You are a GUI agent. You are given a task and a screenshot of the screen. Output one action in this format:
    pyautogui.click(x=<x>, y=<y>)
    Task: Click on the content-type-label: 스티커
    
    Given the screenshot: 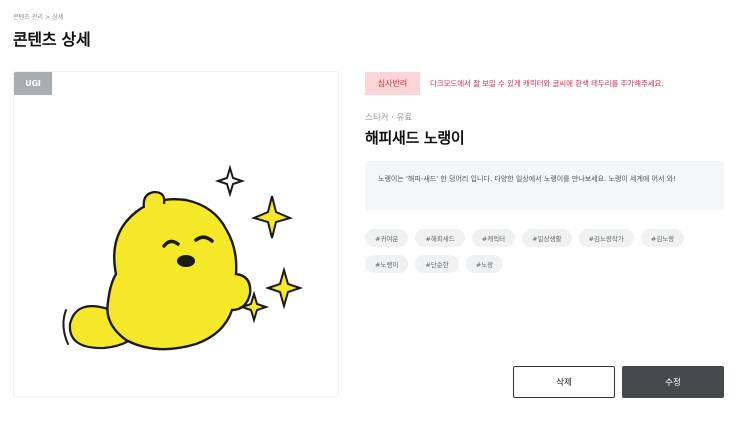 What is the action you would take?
    pyautogui.click(x=377, y=118)
    